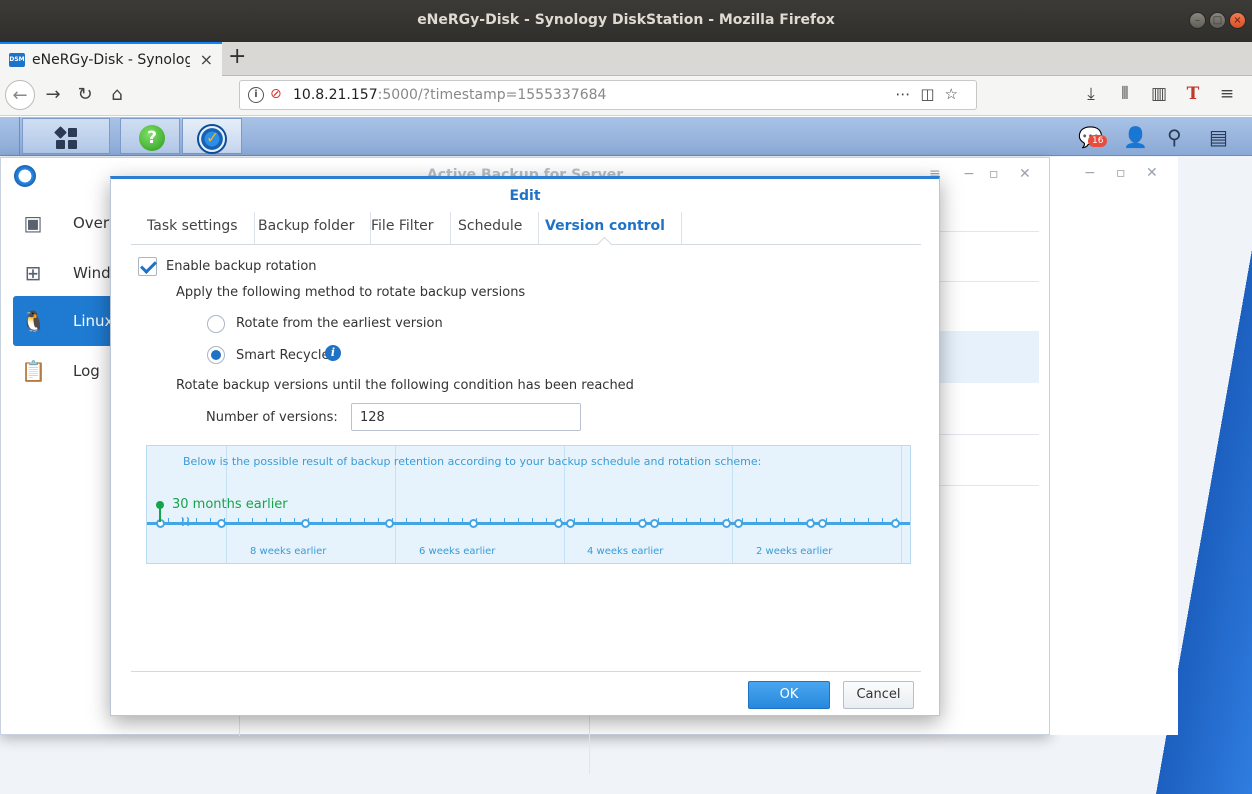 Image resolution: width=1252 pixels, height=794 pixels. Describe the element at coordinates (1218, 137) in the screenshot. I see `widgets-icon: ▤` at that location.